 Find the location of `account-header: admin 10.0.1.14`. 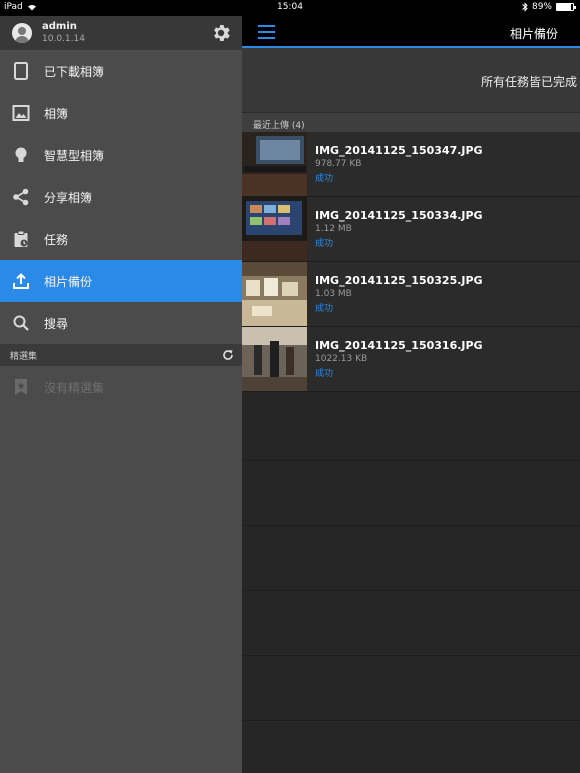

account-header: admin 10.0.1.14 is located at coordinates (121, 33).